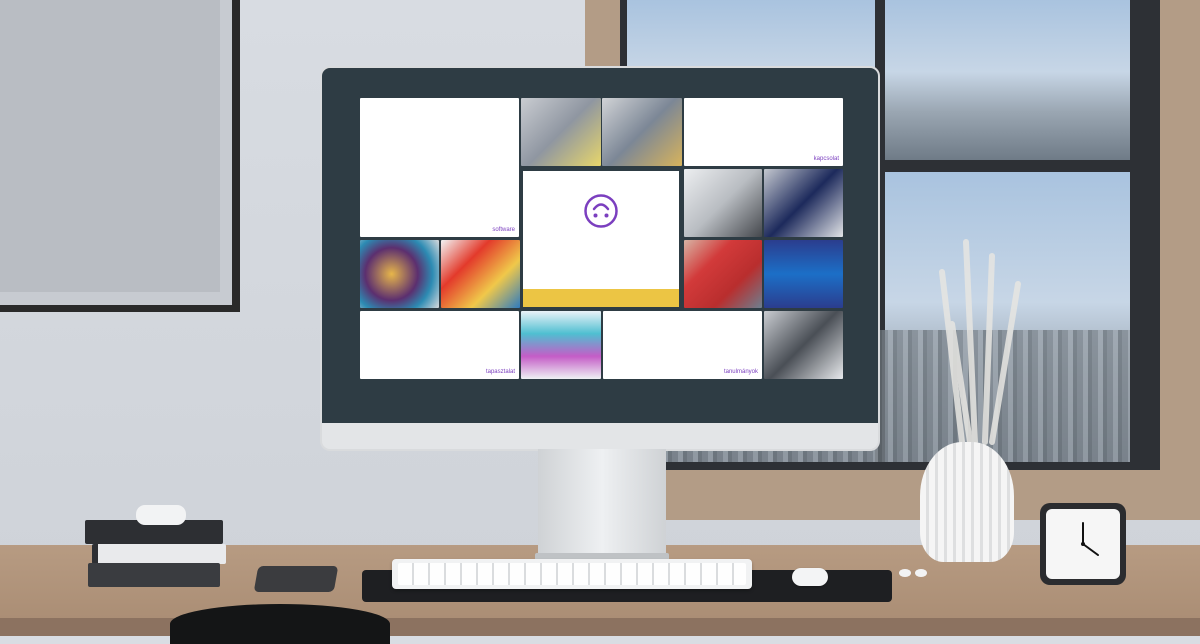 The width and height of the screenshot is (1200, 644). I want to click on portfolio-photo-website, so click(561, 345).